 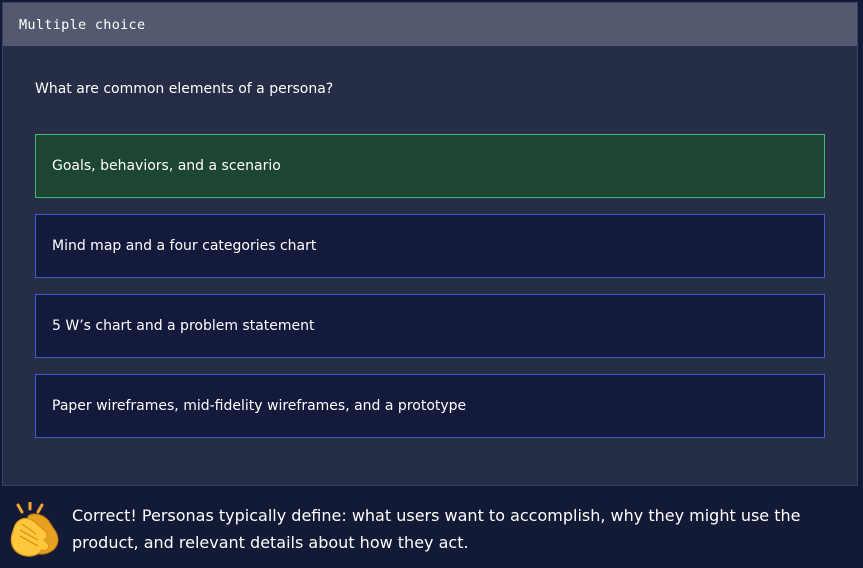 I want to click on answer-option-correct: Goals, behaviors, and a scenario, so click(x=430, y=166).